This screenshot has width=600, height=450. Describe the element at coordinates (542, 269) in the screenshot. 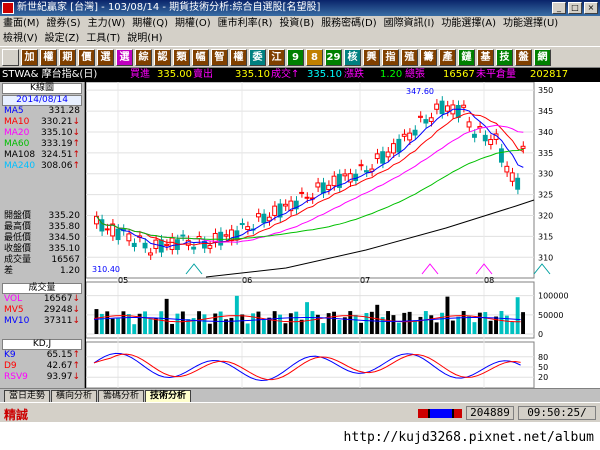

I see `signal-marker` at that location.